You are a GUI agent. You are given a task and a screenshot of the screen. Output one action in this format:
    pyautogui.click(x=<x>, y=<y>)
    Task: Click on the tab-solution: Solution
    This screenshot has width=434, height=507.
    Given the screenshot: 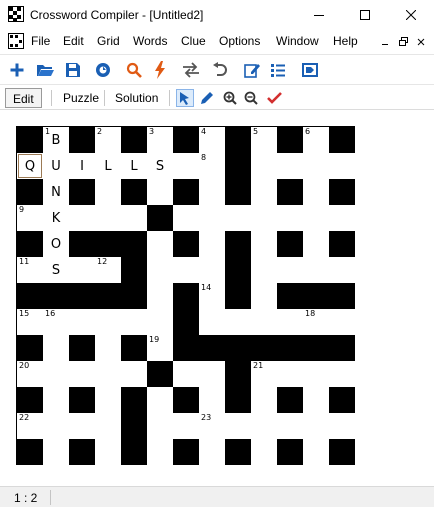 What is the action you would take?
    pyautogui.click(x=136, y=98)
    